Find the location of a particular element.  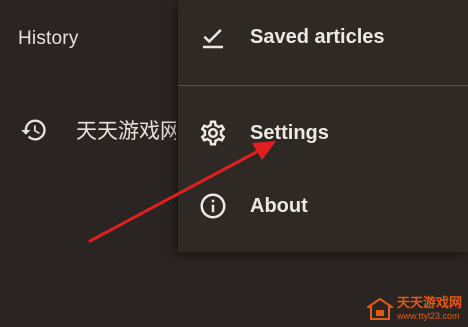

history-item-label: 天天游戏网 is located at coordinates (126, 131).